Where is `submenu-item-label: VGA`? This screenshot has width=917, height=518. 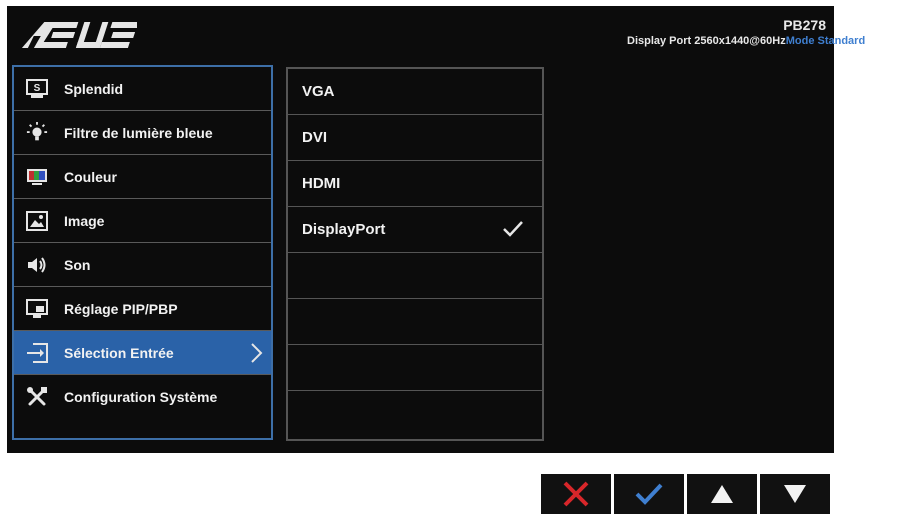
submenu-item-label: VGA is located at coordinates (318, 91).